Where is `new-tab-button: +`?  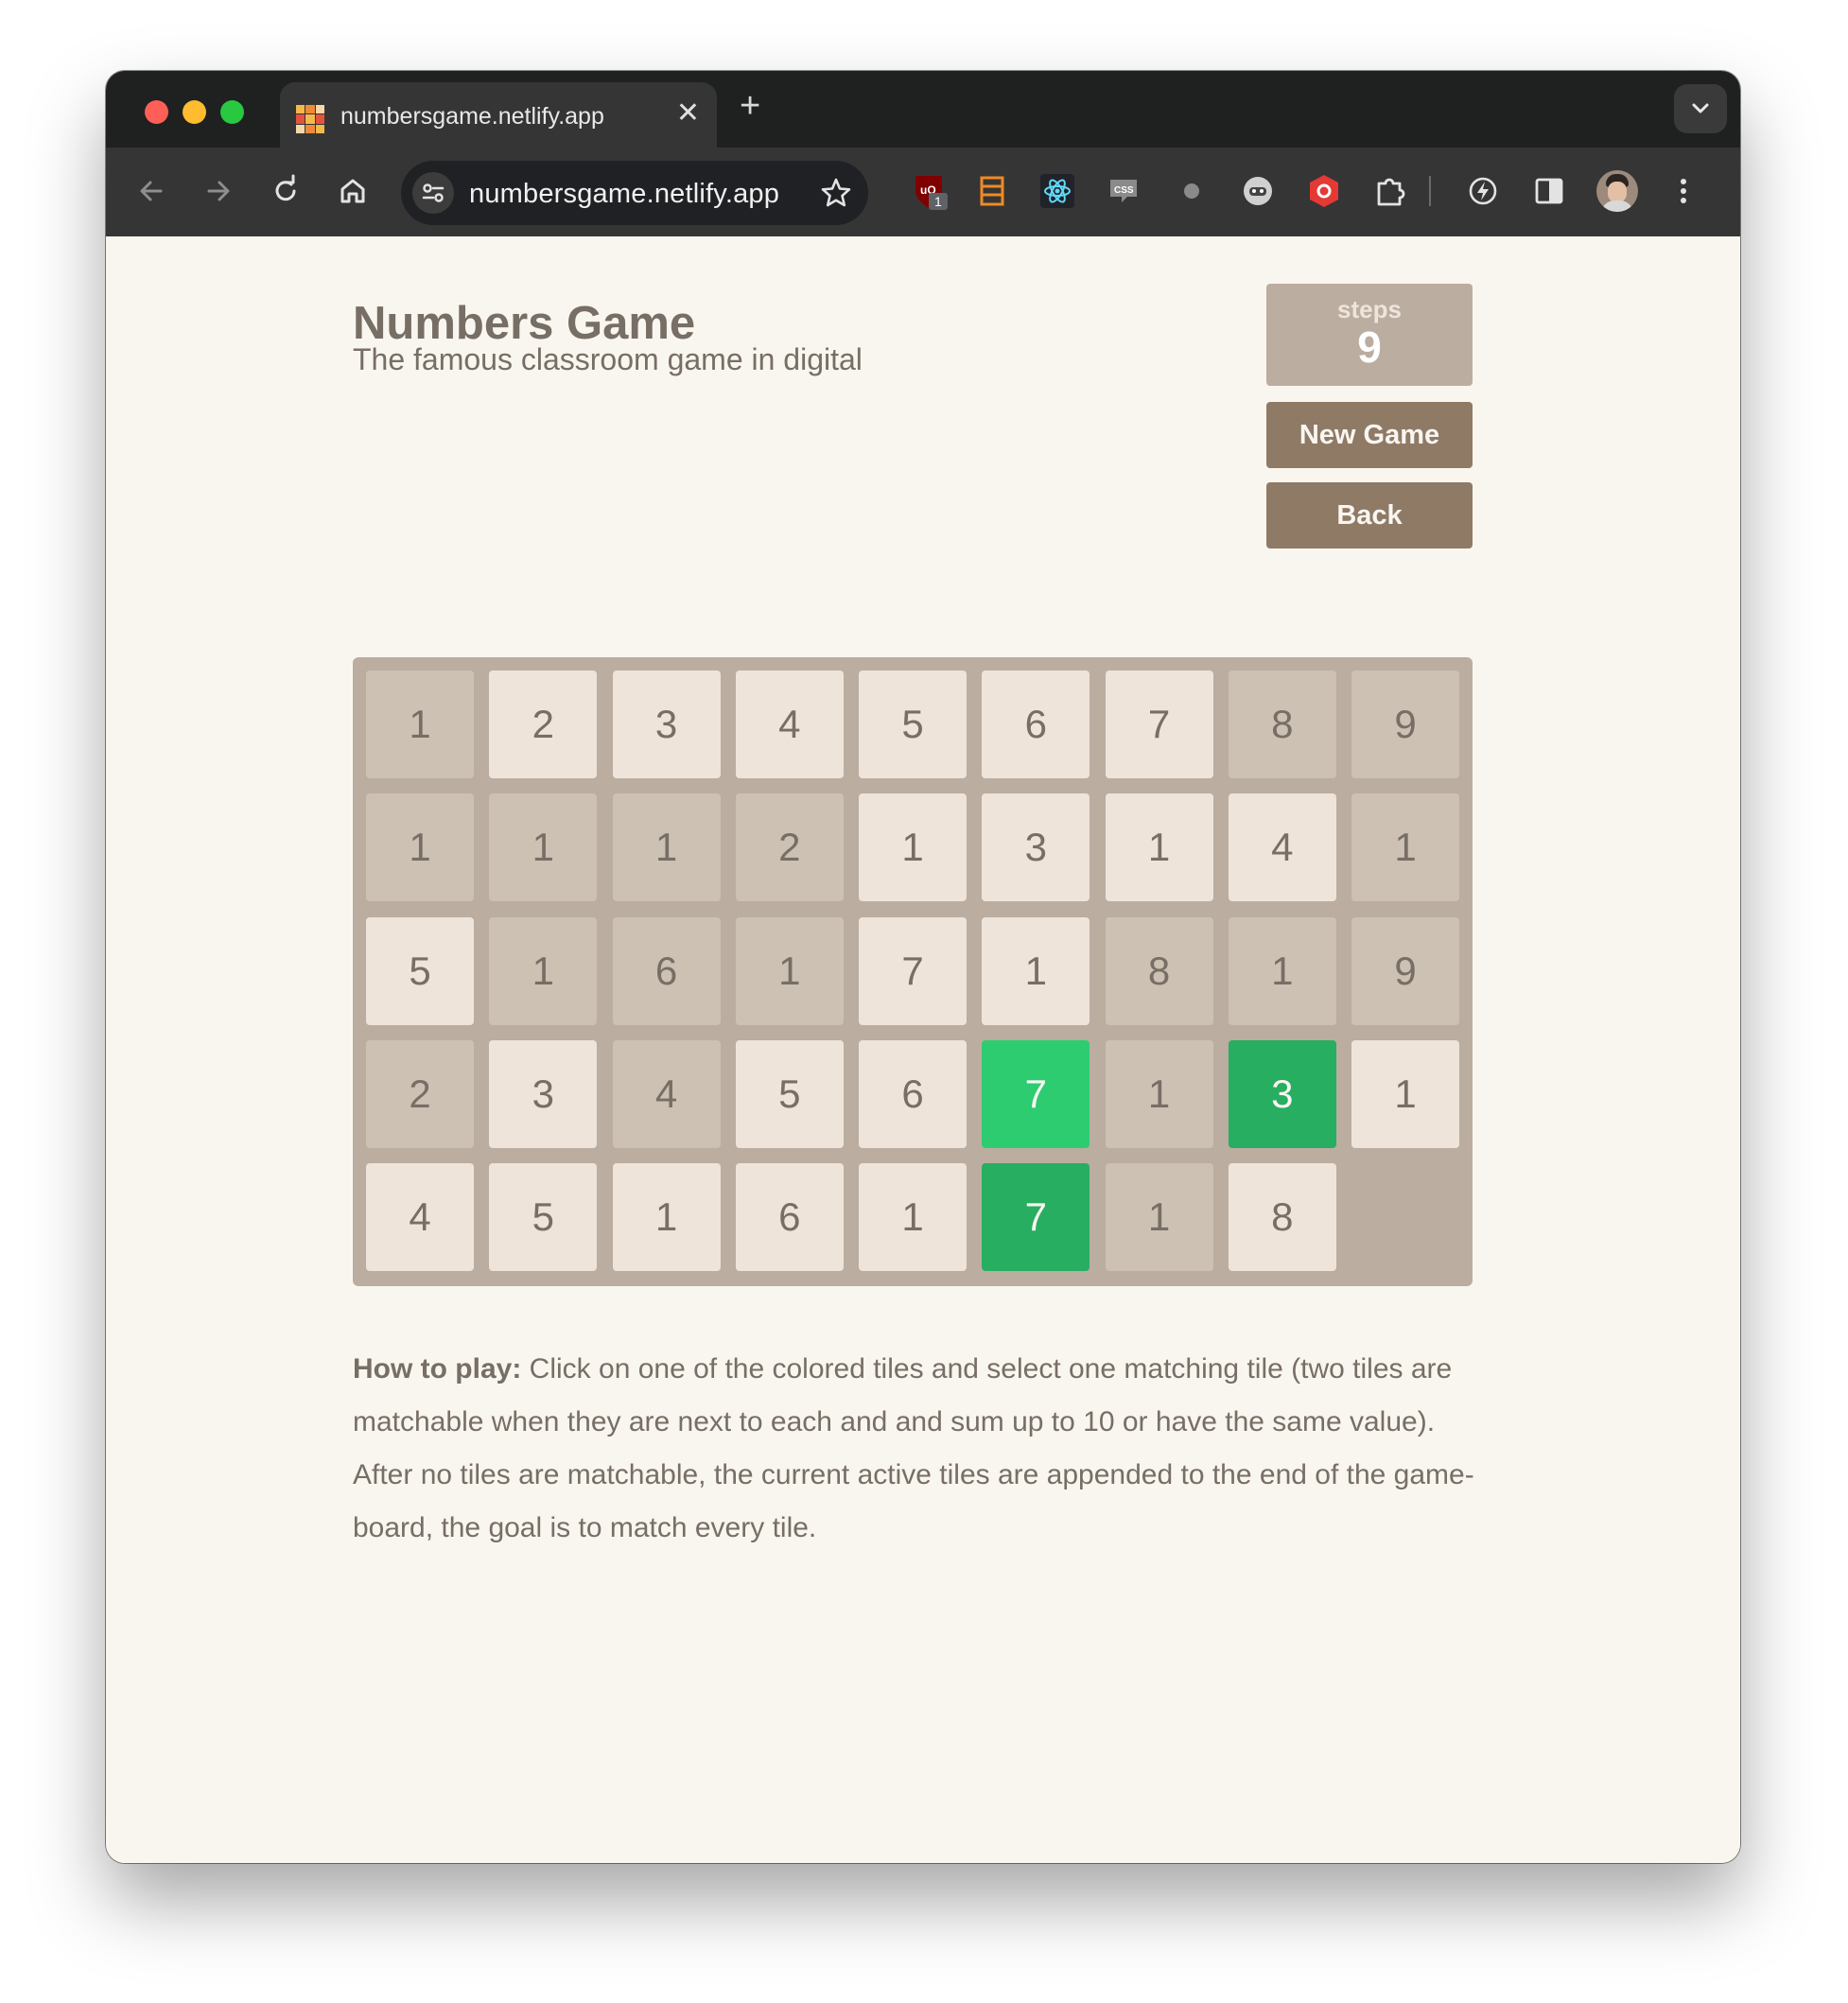 new-tab-button: + is located at coordinates (750, 106).